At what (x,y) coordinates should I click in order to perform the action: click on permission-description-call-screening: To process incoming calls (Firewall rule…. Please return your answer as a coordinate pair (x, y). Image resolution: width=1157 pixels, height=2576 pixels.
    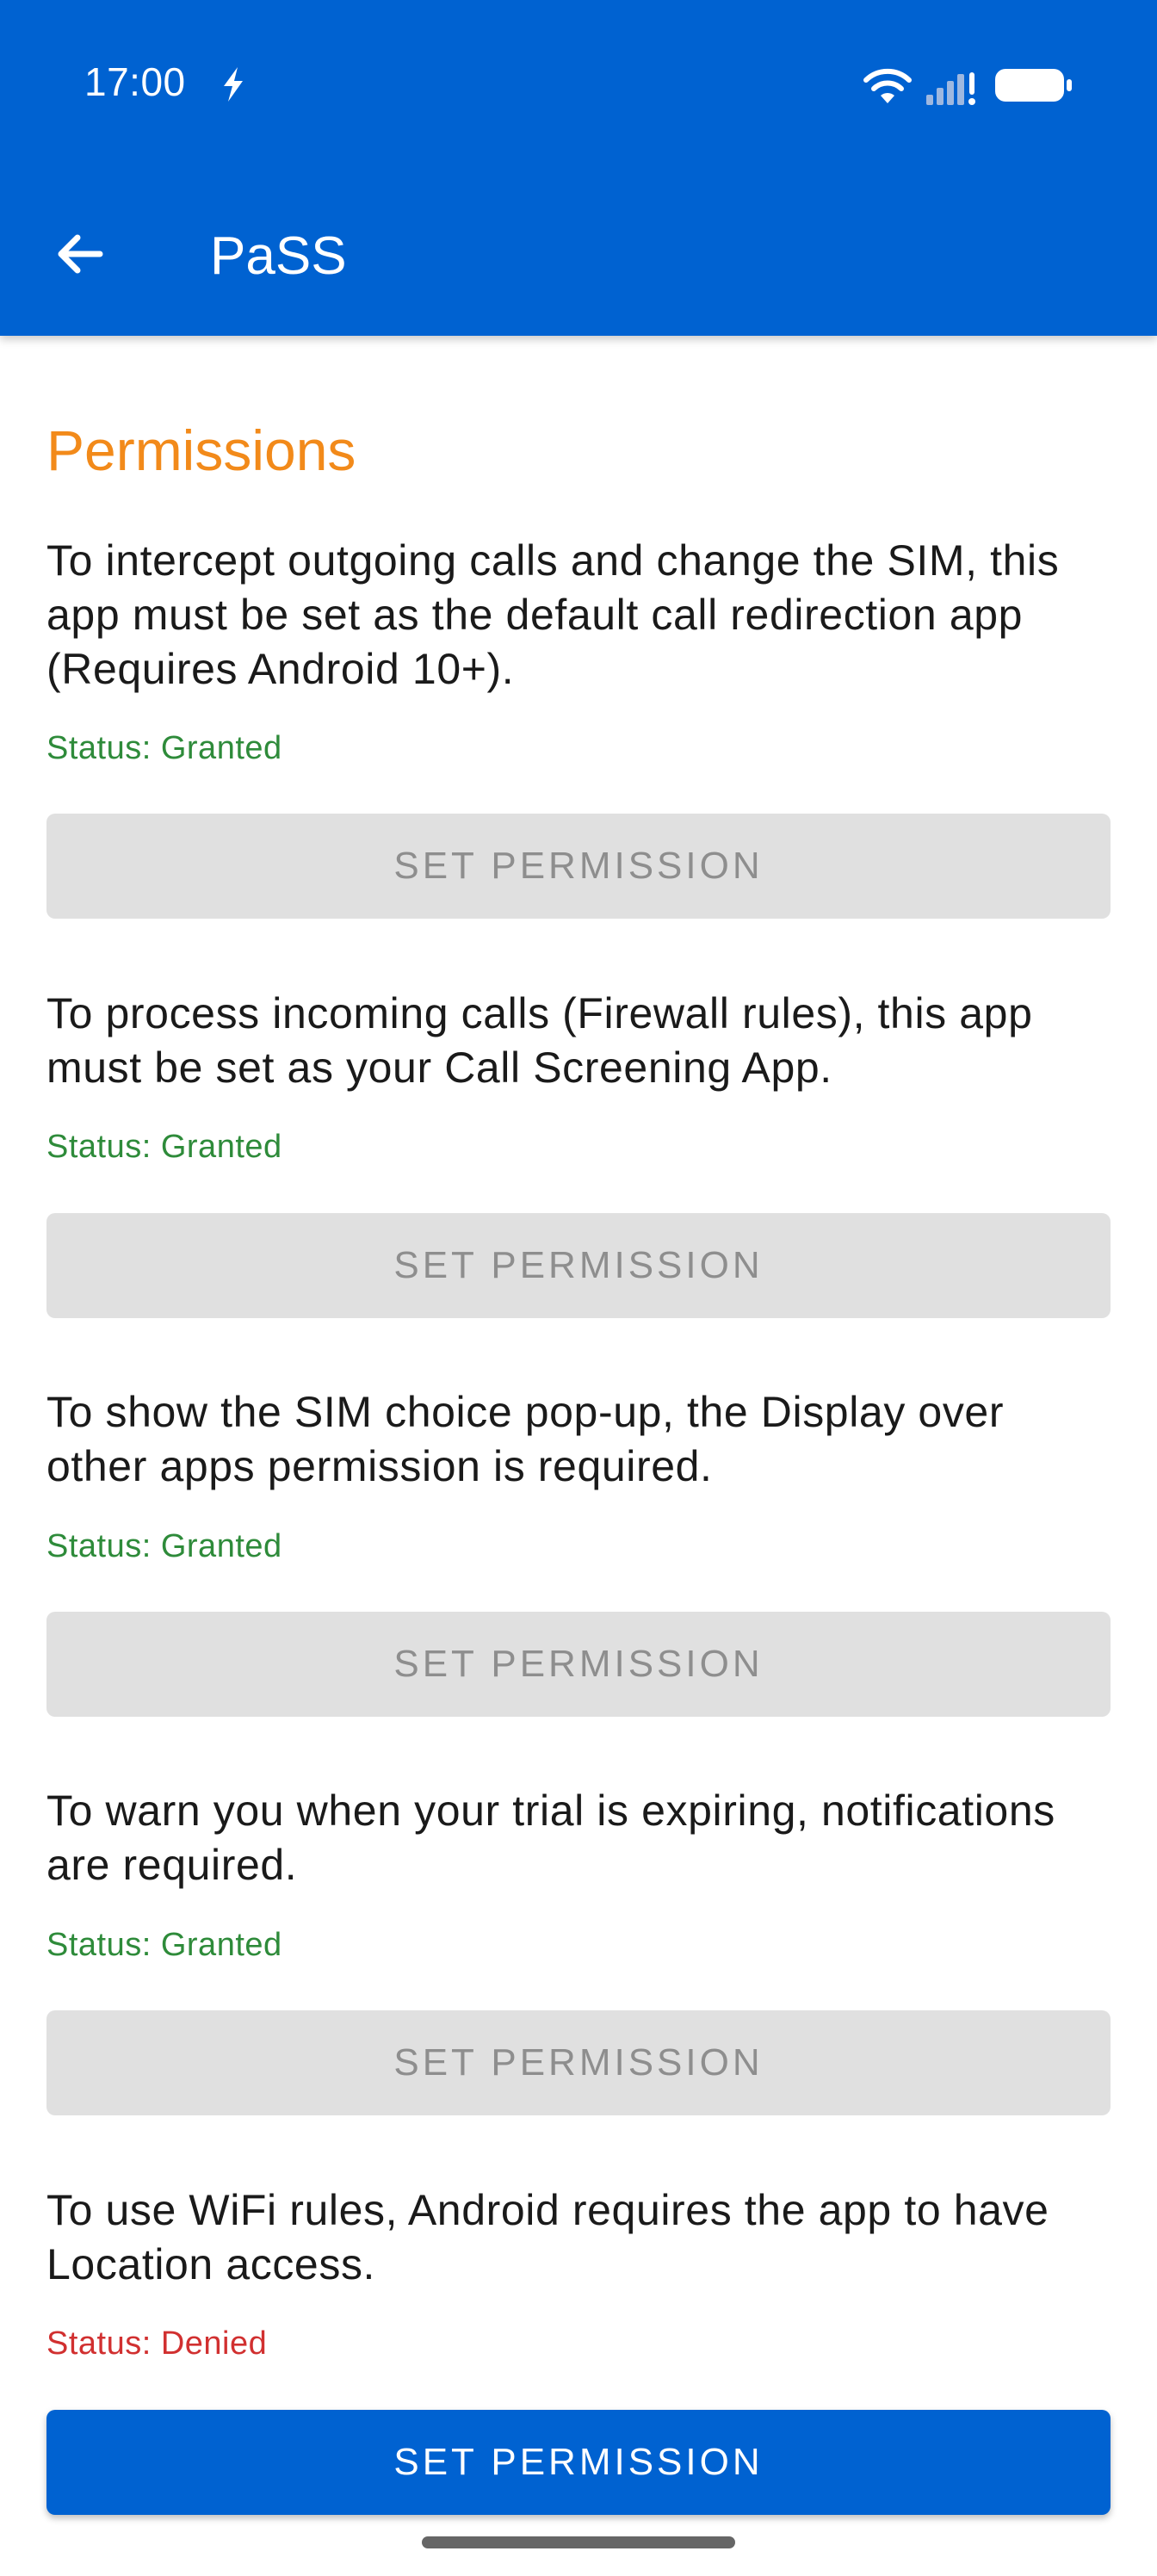
    Looking at the image, I should click on (540, 1040).